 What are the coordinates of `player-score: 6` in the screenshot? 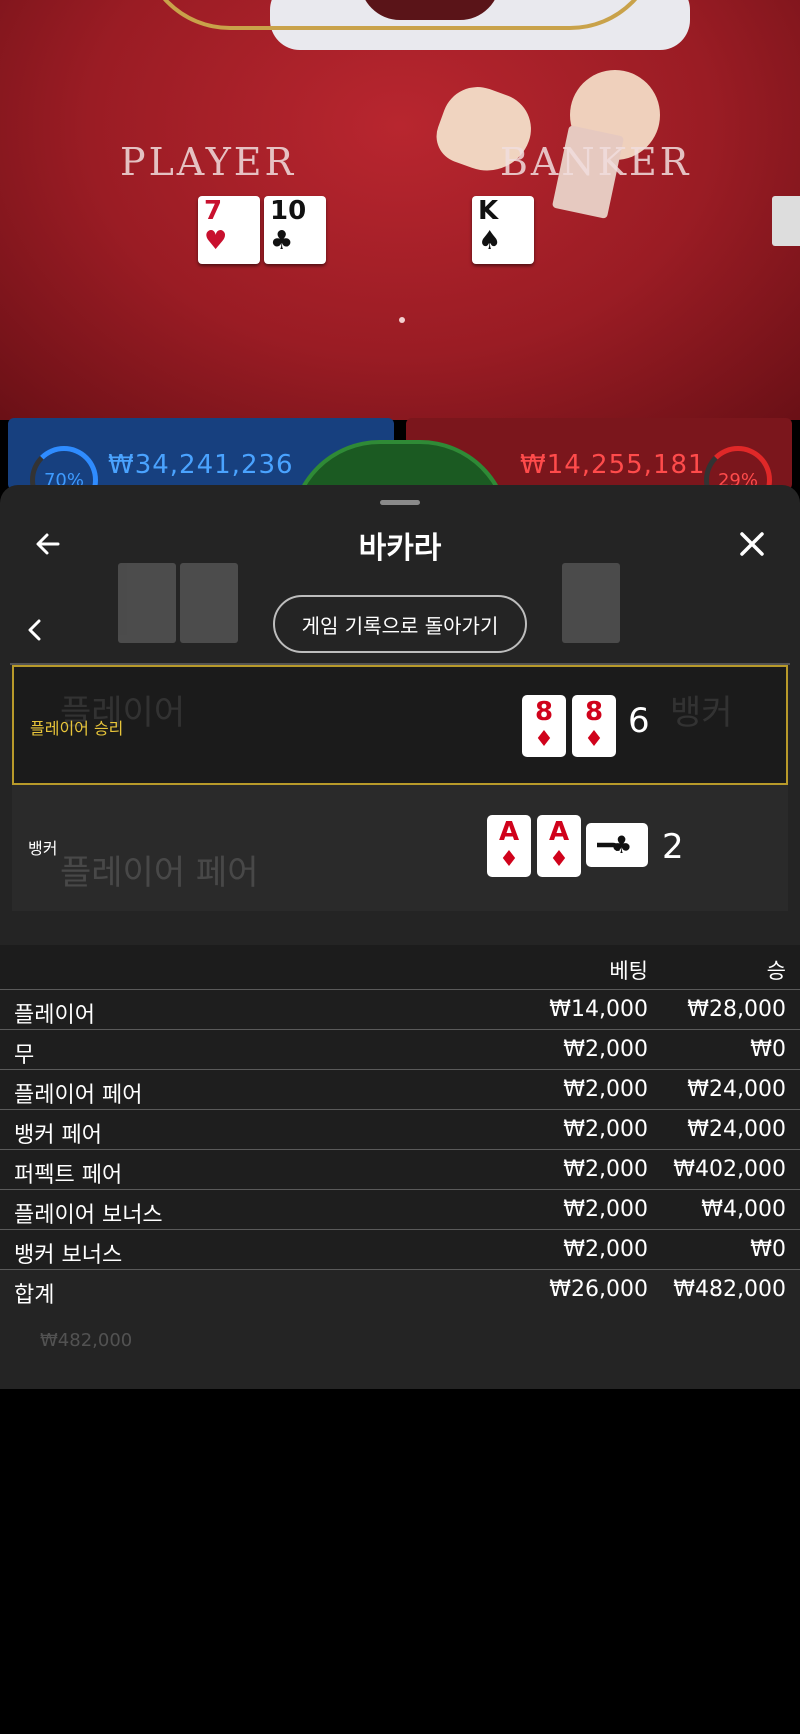 It's located at (639, 721).